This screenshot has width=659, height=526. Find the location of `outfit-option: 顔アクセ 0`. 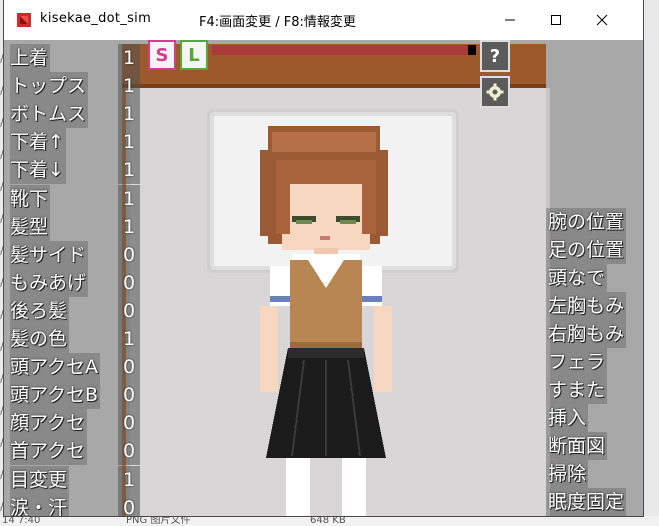

outfit-option: 顔アクセ 0 is located at coordinates (74, 423).